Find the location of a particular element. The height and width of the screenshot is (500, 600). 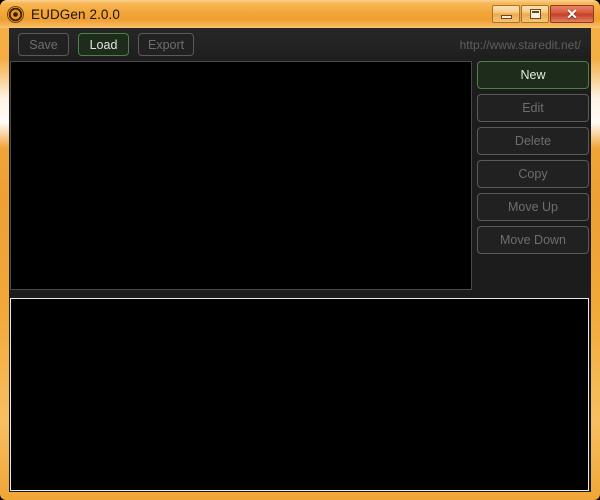

minimize-button is located at coordinates (506, 14).